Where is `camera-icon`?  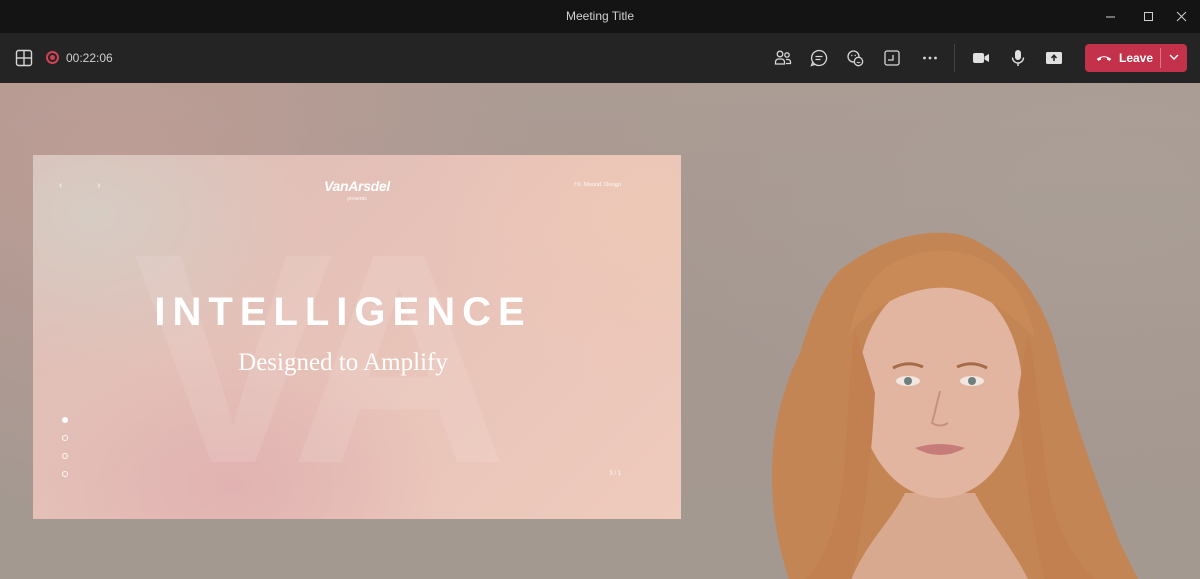
camera-icon is located at coordinates (981, 58).